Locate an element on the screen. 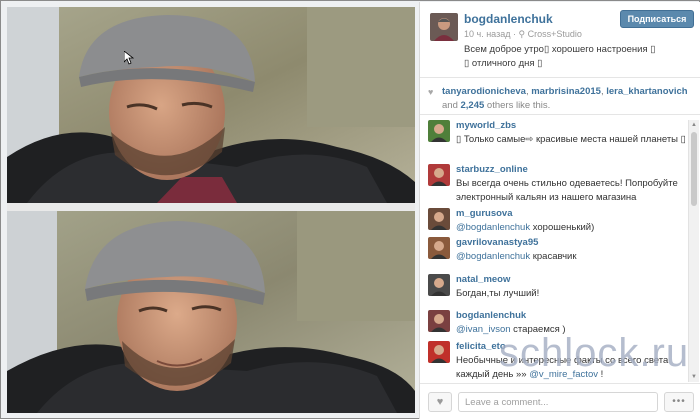  comment-text: @bogdanlenchuk красавчик is located at coordinates (571, 257).